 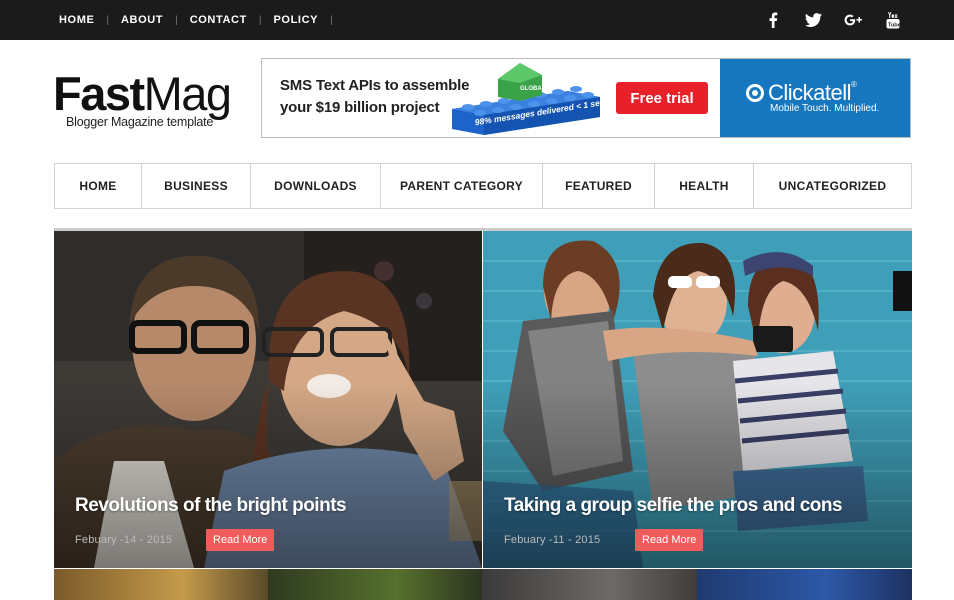 What do you see at coordinates (360, 107) in the screenshot?
I see `ad-headline-line-2: your $19 billion project` at bounding box center [360, 107].